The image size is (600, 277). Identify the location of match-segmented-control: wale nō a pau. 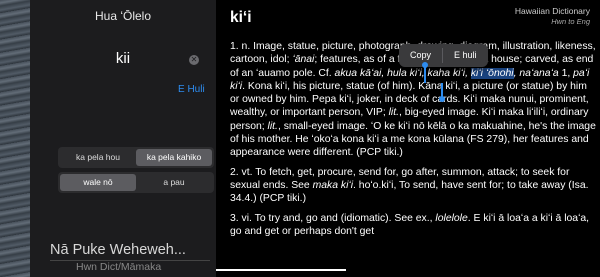
(136, 182).